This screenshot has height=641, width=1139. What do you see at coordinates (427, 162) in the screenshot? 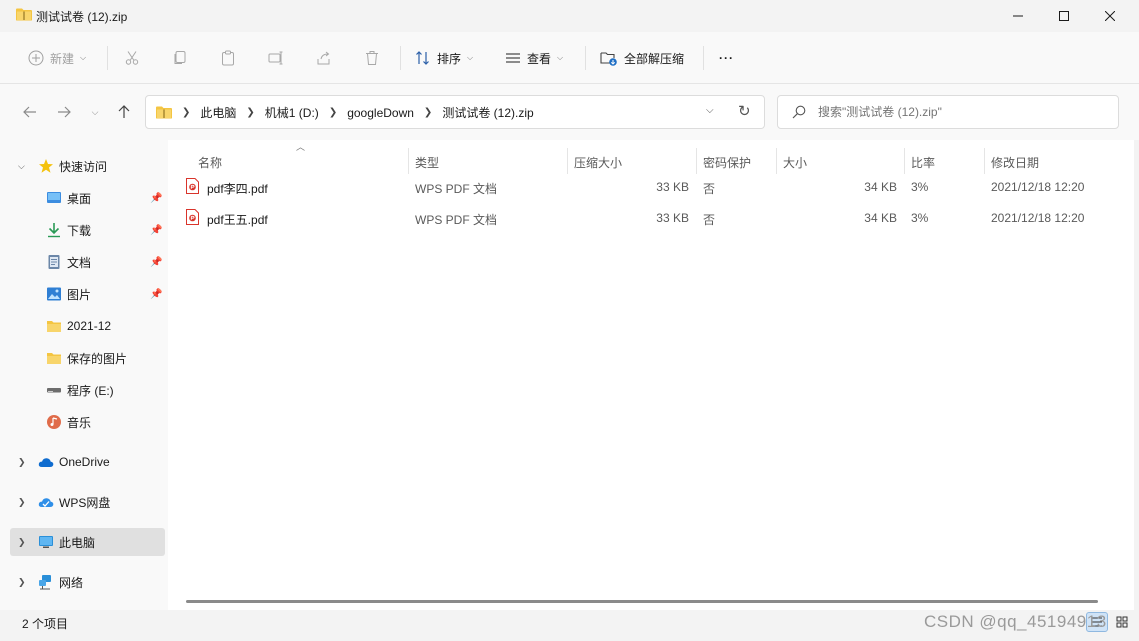
I see `column-label: 类型` at bounding box center [427, 162].